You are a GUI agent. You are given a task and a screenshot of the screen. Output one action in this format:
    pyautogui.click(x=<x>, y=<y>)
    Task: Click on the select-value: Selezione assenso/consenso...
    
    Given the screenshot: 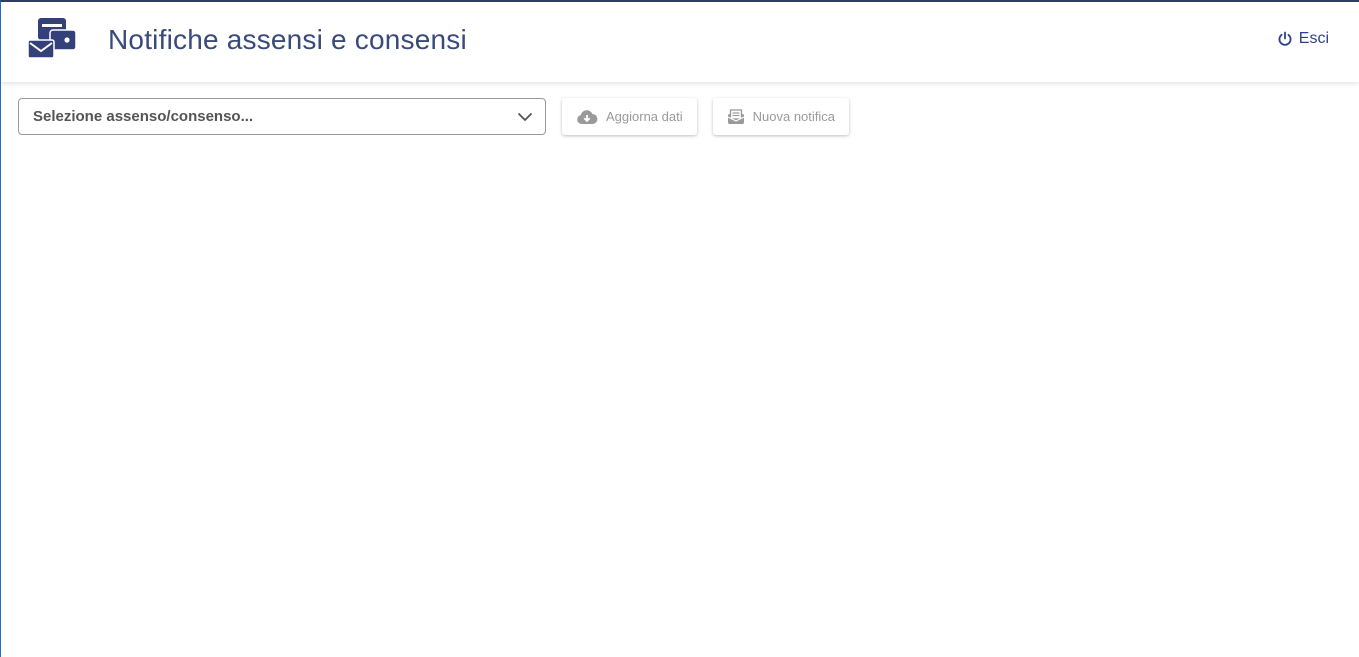 What is the action you would take?
    pyautogui.click(x=143, y=116)
    